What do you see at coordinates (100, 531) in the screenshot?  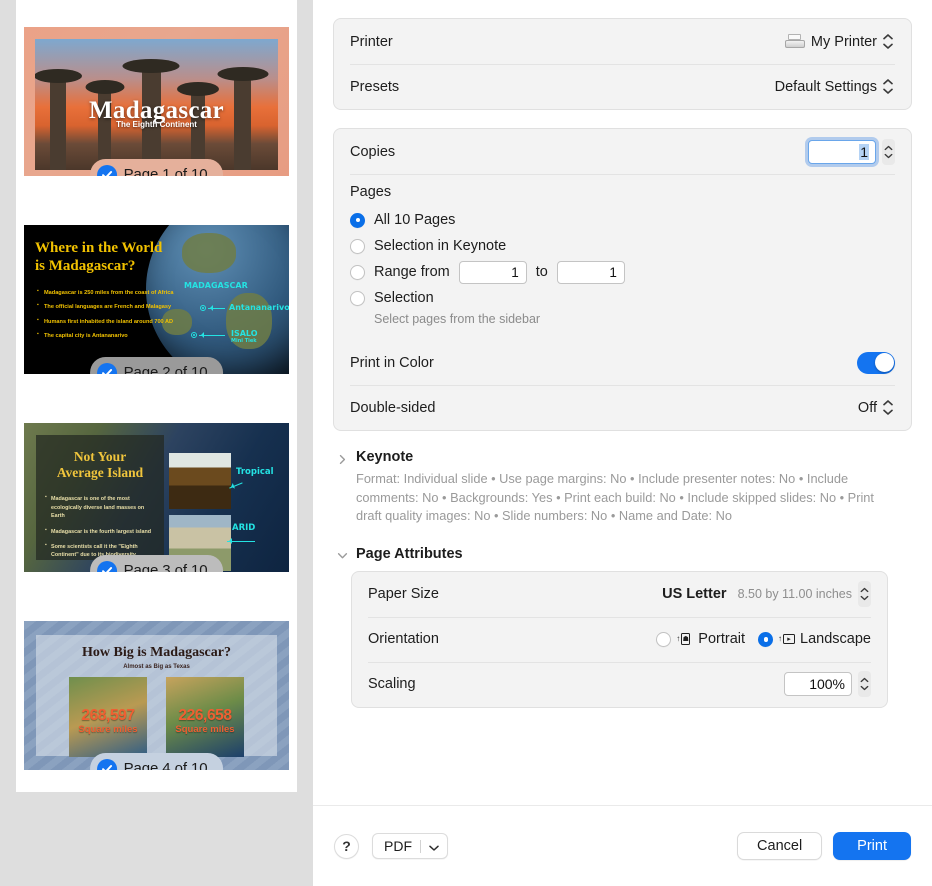 I see `list-item: Madagascar is the fourth largest island` at bounding box center [100, 531].